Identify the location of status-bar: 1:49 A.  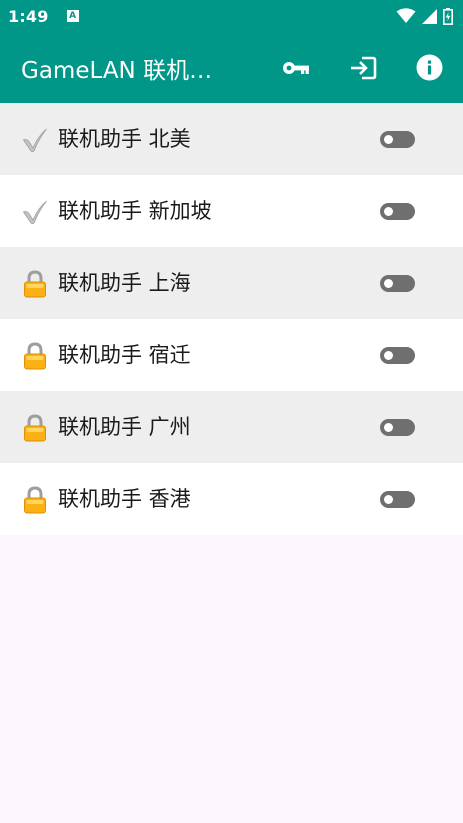
(231, 16).